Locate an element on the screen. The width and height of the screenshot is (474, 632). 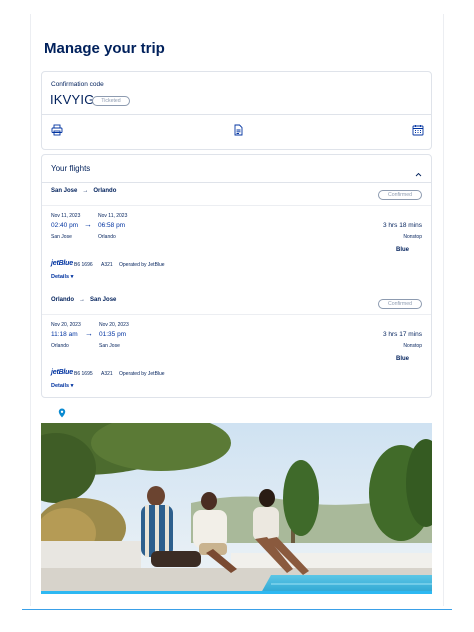
depart-city: Orlando is located at coordinates (60, 346).